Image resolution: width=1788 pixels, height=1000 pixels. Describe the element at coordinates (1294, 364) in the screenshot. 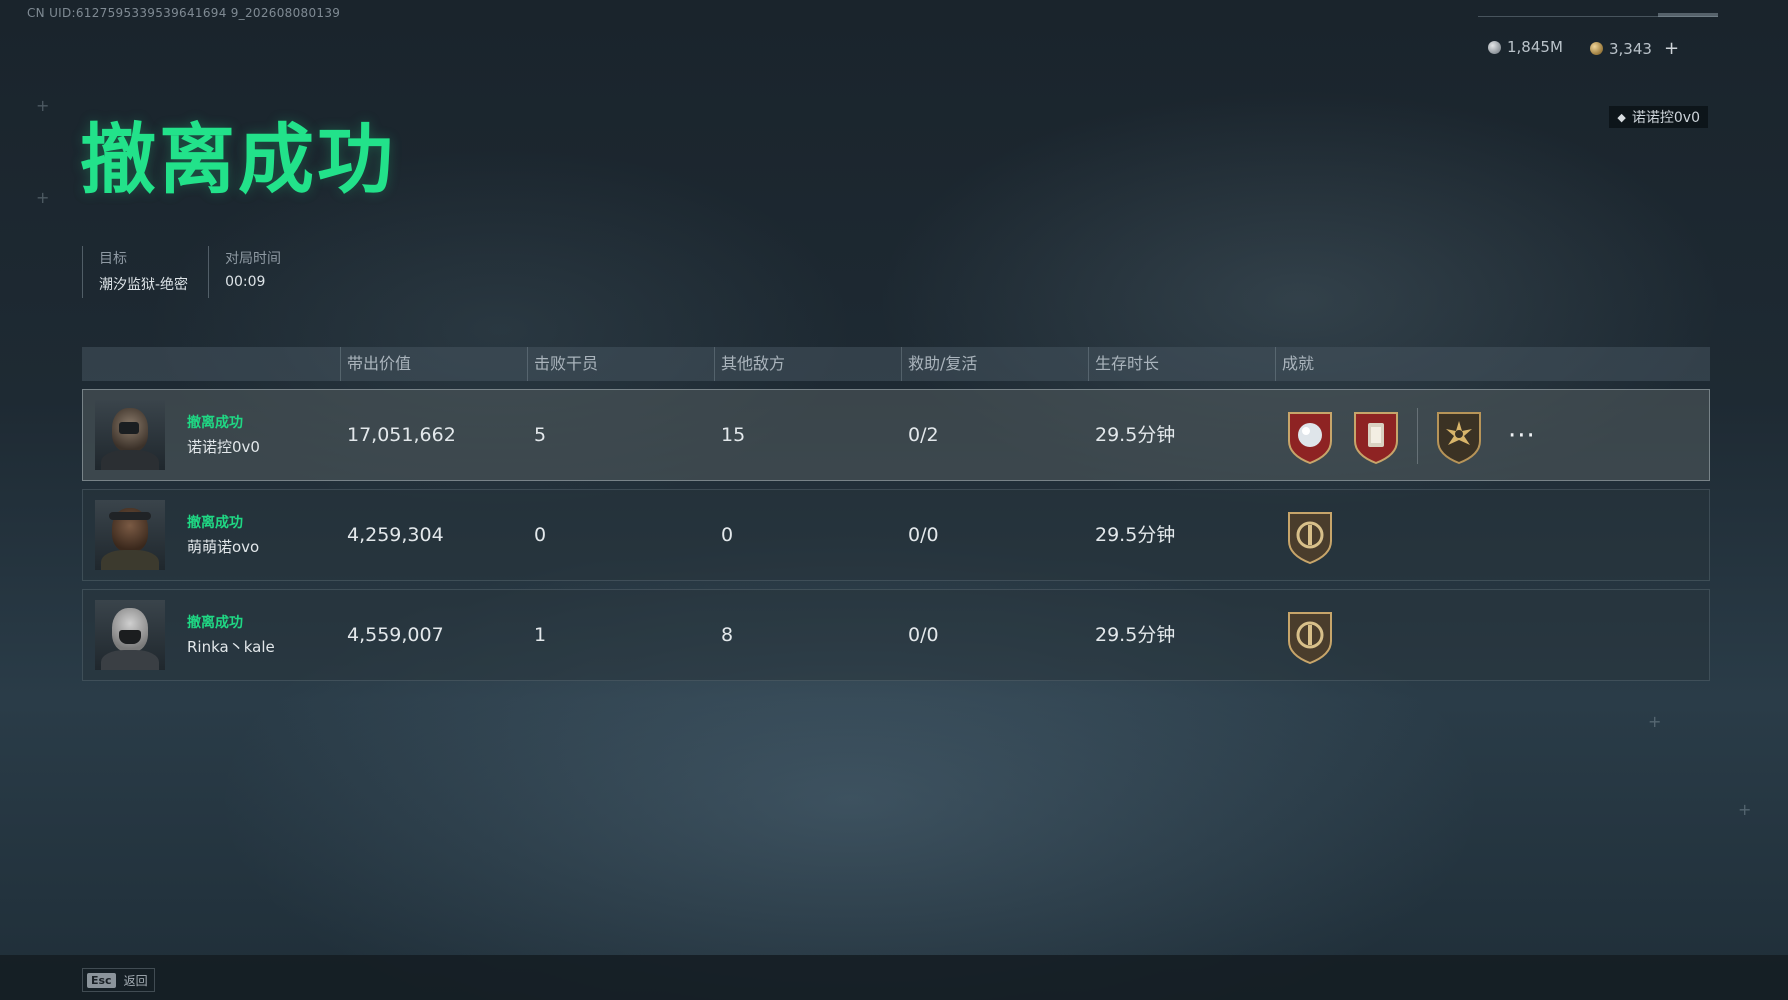

I see `column-header-achievements: 成就` at that location.